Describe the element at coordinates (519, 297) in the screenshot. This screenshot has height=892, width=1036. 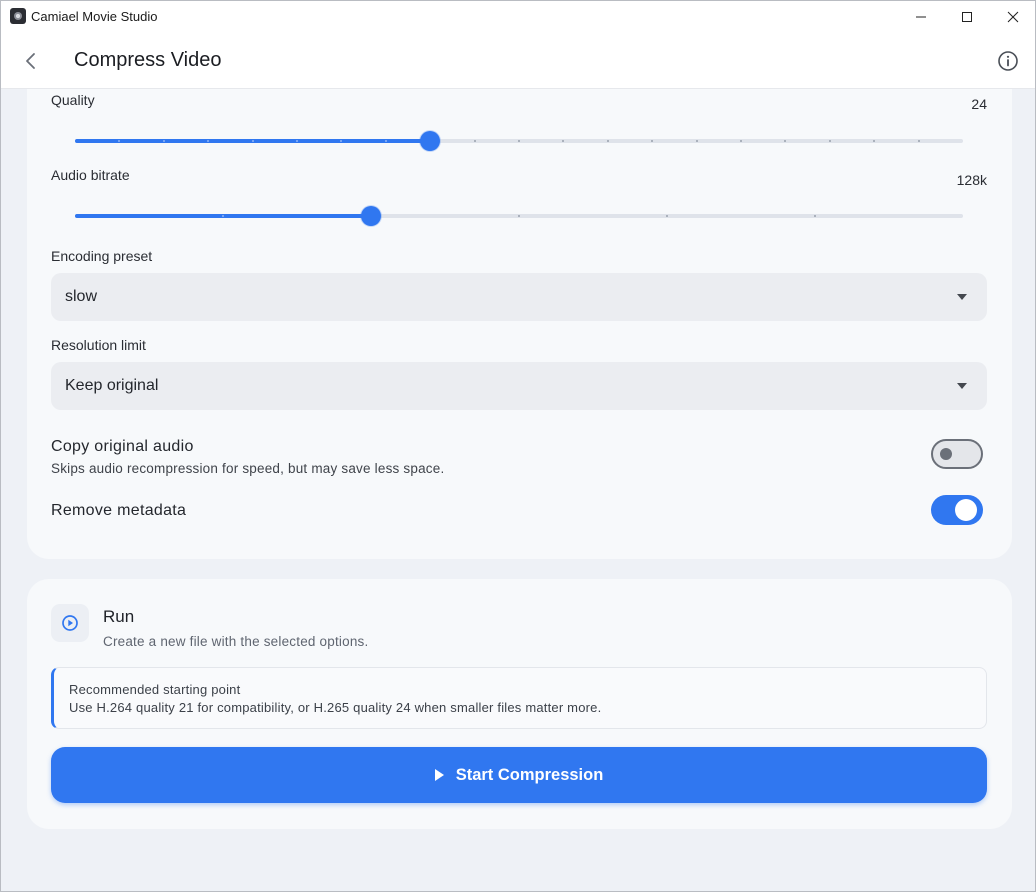
I see `encoding-preset-select: slow` at that location.